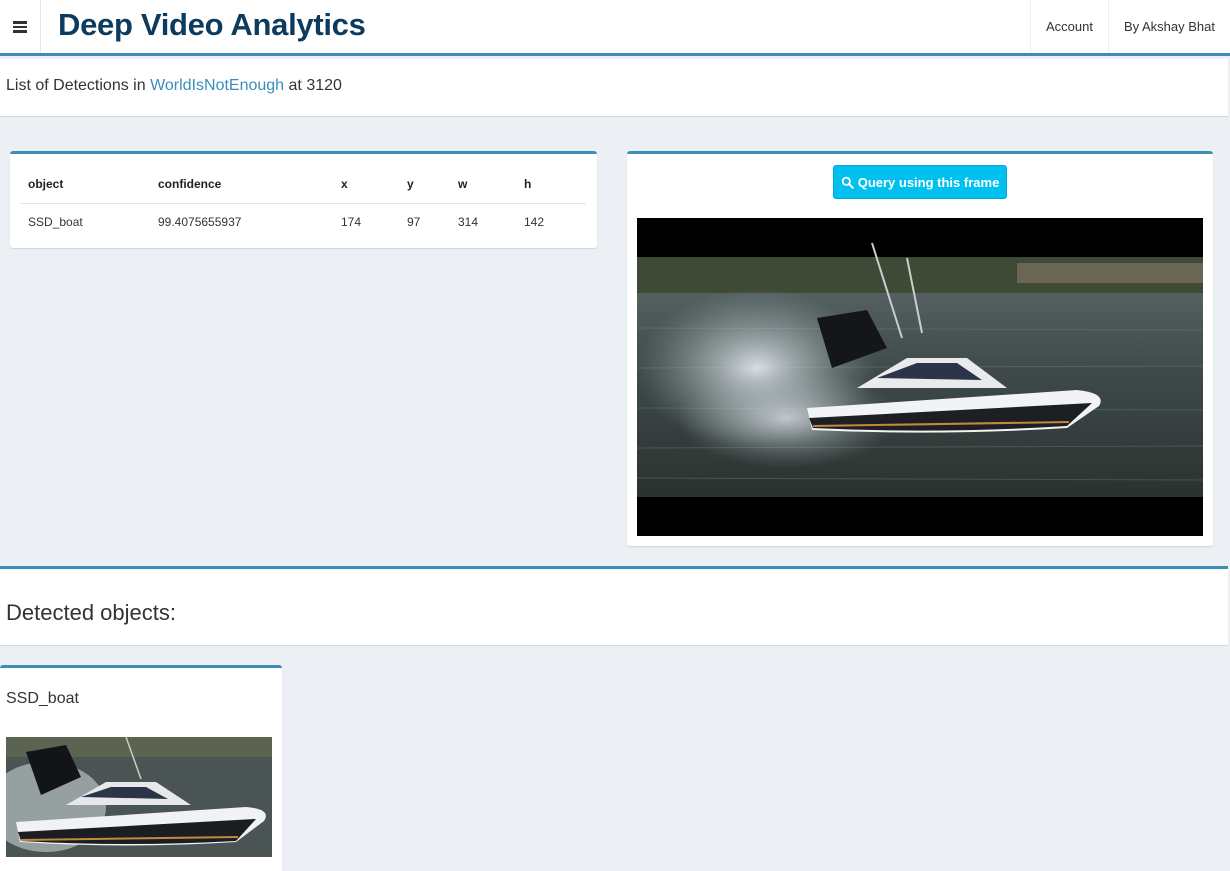 Image resolution: width=1230 pixels, height=871 pixels. Describe the element at coordinates (42, 698) in the screenshot. I see `detected-object-label: SSD_boat` at that location.